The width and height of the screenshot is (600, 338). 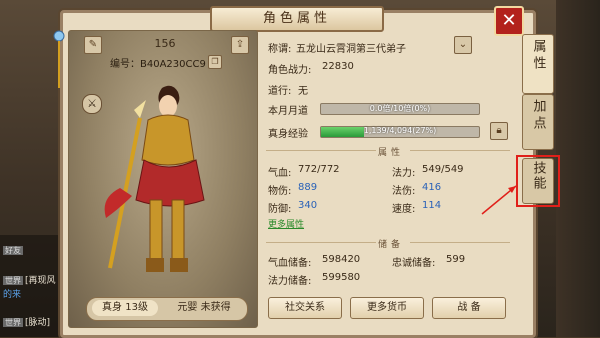 I want to click on chat-line: 世界 [再现风, so click(x=29, y=279).